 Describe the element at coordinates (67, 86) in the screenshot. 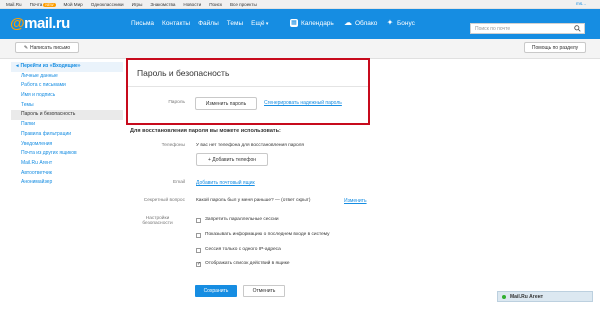

I see `sidebar-item-letters: Работа с письмами` at that location.